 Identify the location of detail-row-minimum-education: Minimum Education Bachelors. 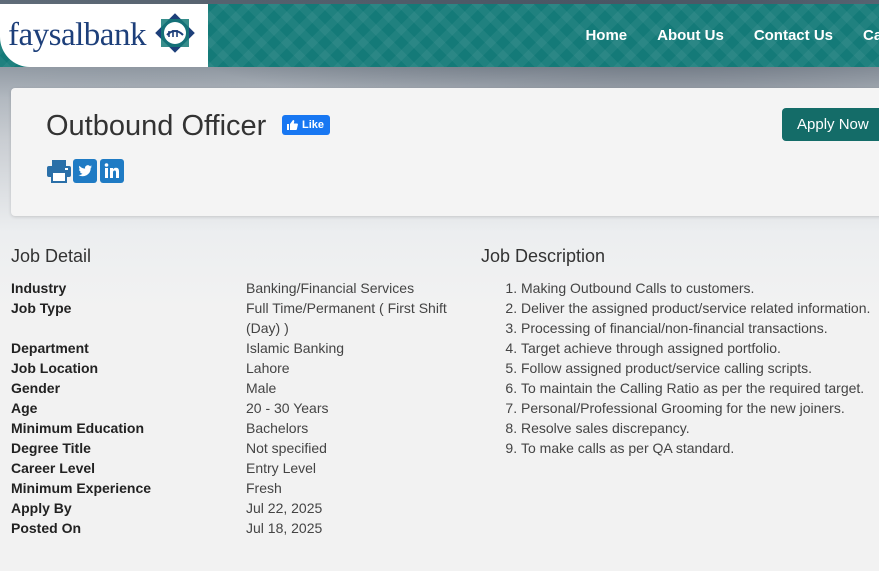
(241, 428).